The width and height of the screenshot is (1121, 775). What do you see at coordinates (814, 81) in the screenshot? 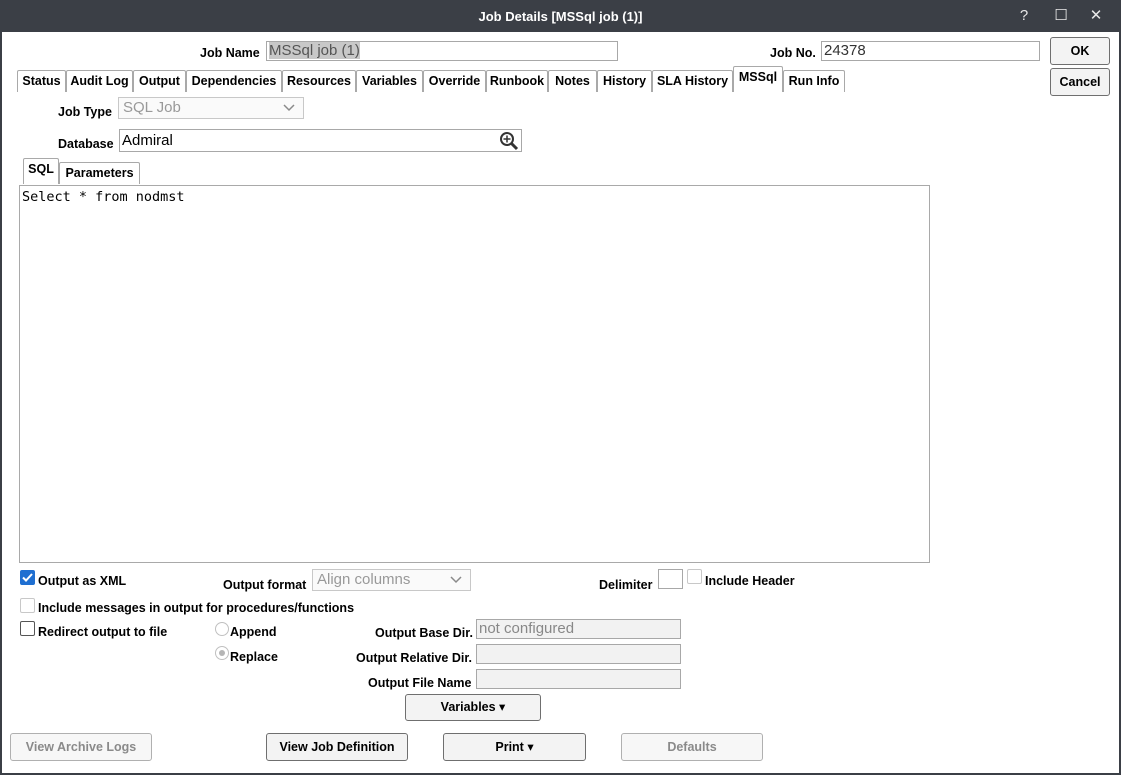
I see `tab-run-info: Run Info` at bounding box center [814, 81].